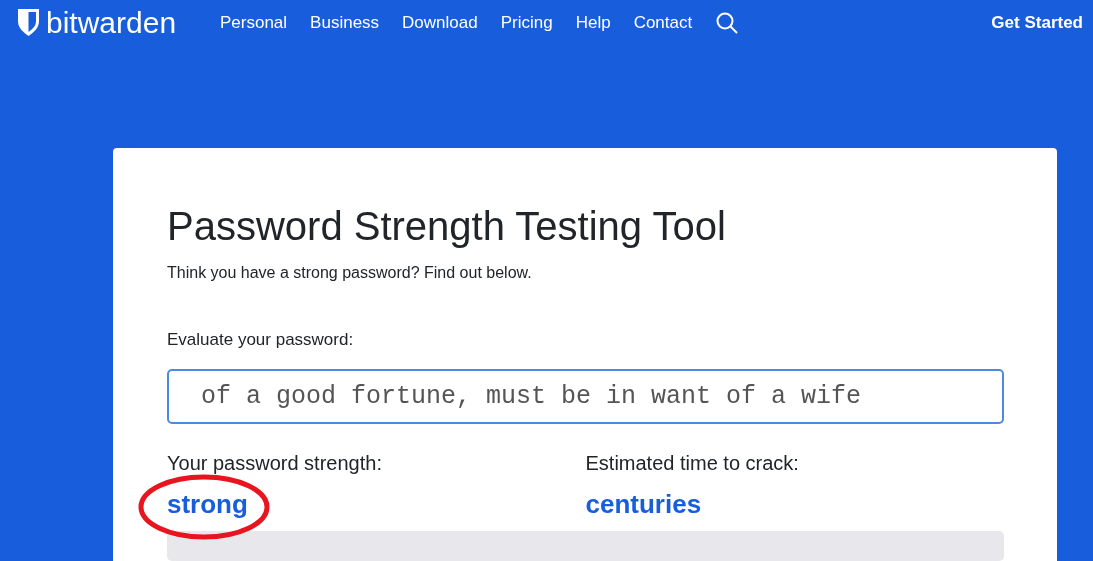 The width and height of the screenshot is (1093, 561). What do you see at coordinates (663, 23) in the screenshot?
I see `nav-link: Contact` at bounding box center [663, 23].